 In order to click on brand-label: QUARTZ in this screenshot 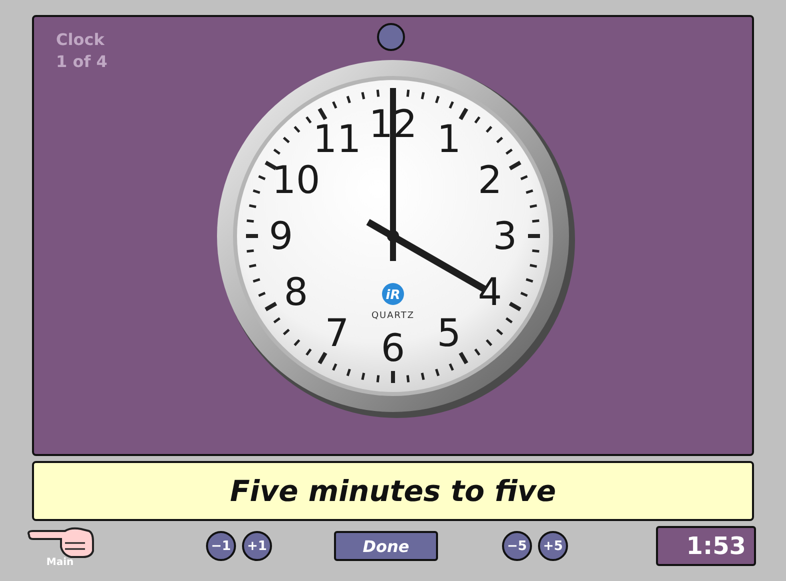, I will do `click(393, 315)`.